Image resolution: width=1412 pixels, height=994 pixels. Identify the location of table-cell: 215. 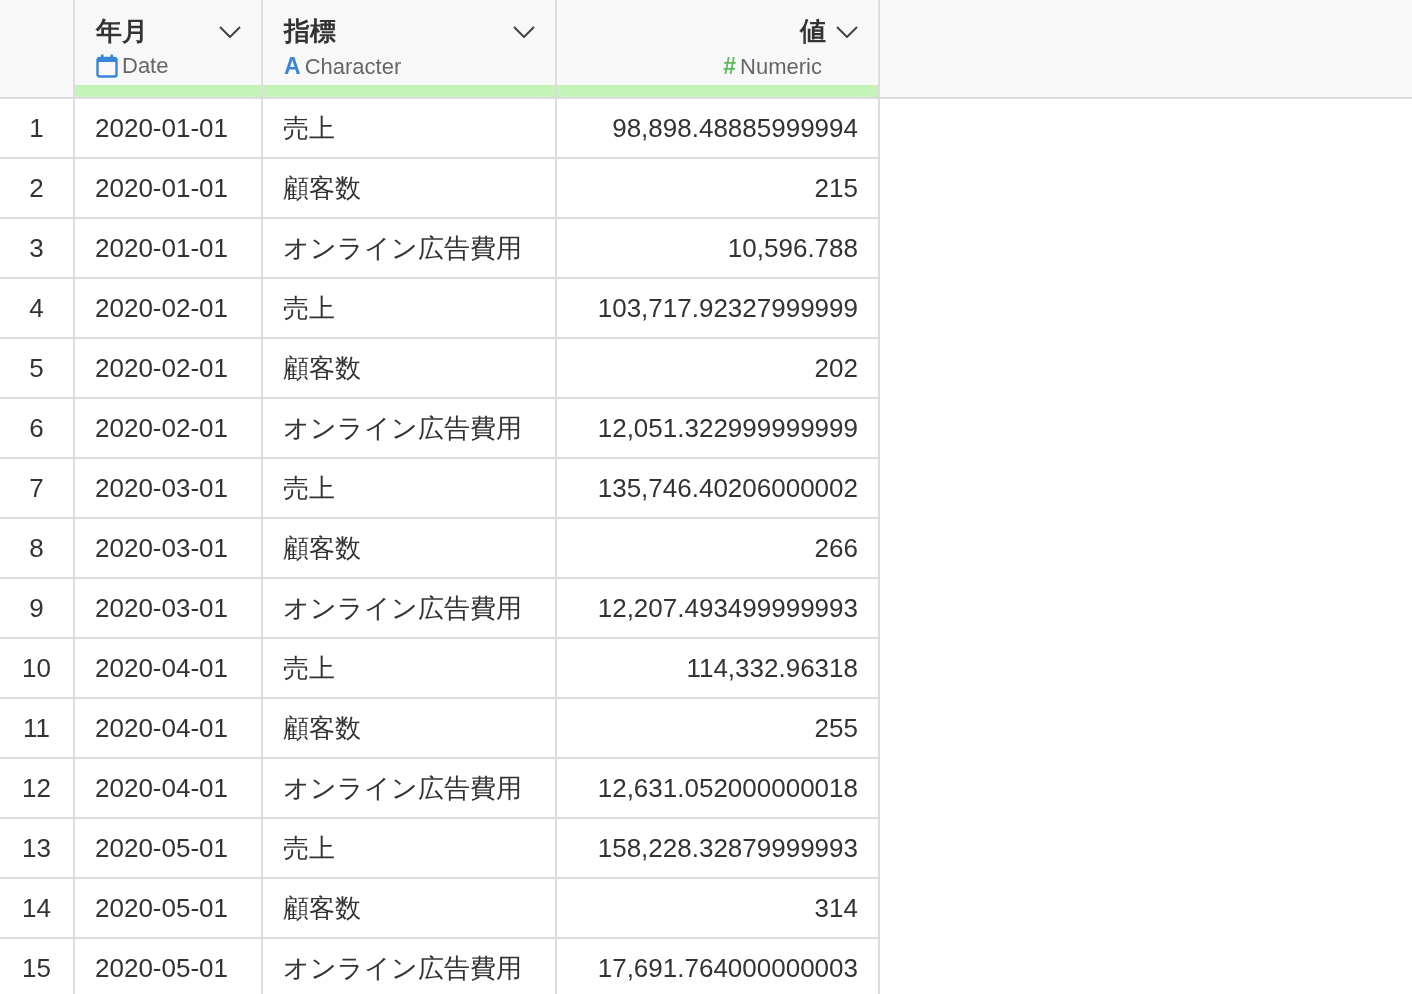
(718, 189).